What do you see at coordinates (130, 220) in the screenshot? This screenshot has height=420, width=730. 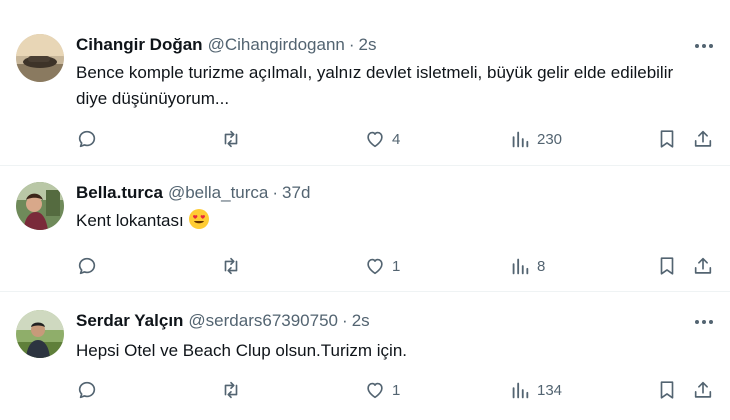 I see `tweet-text-content: Kent lokantası` at bounding box center [130, 220].